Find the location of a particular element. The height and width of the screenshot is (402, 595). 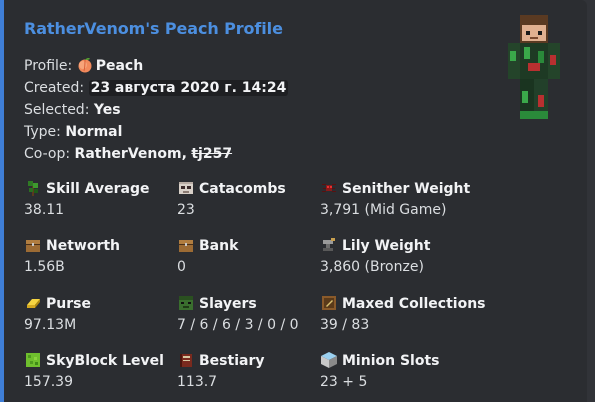

field-bestiary: Bestiary 113.7 is located at coordinates (220, 371).